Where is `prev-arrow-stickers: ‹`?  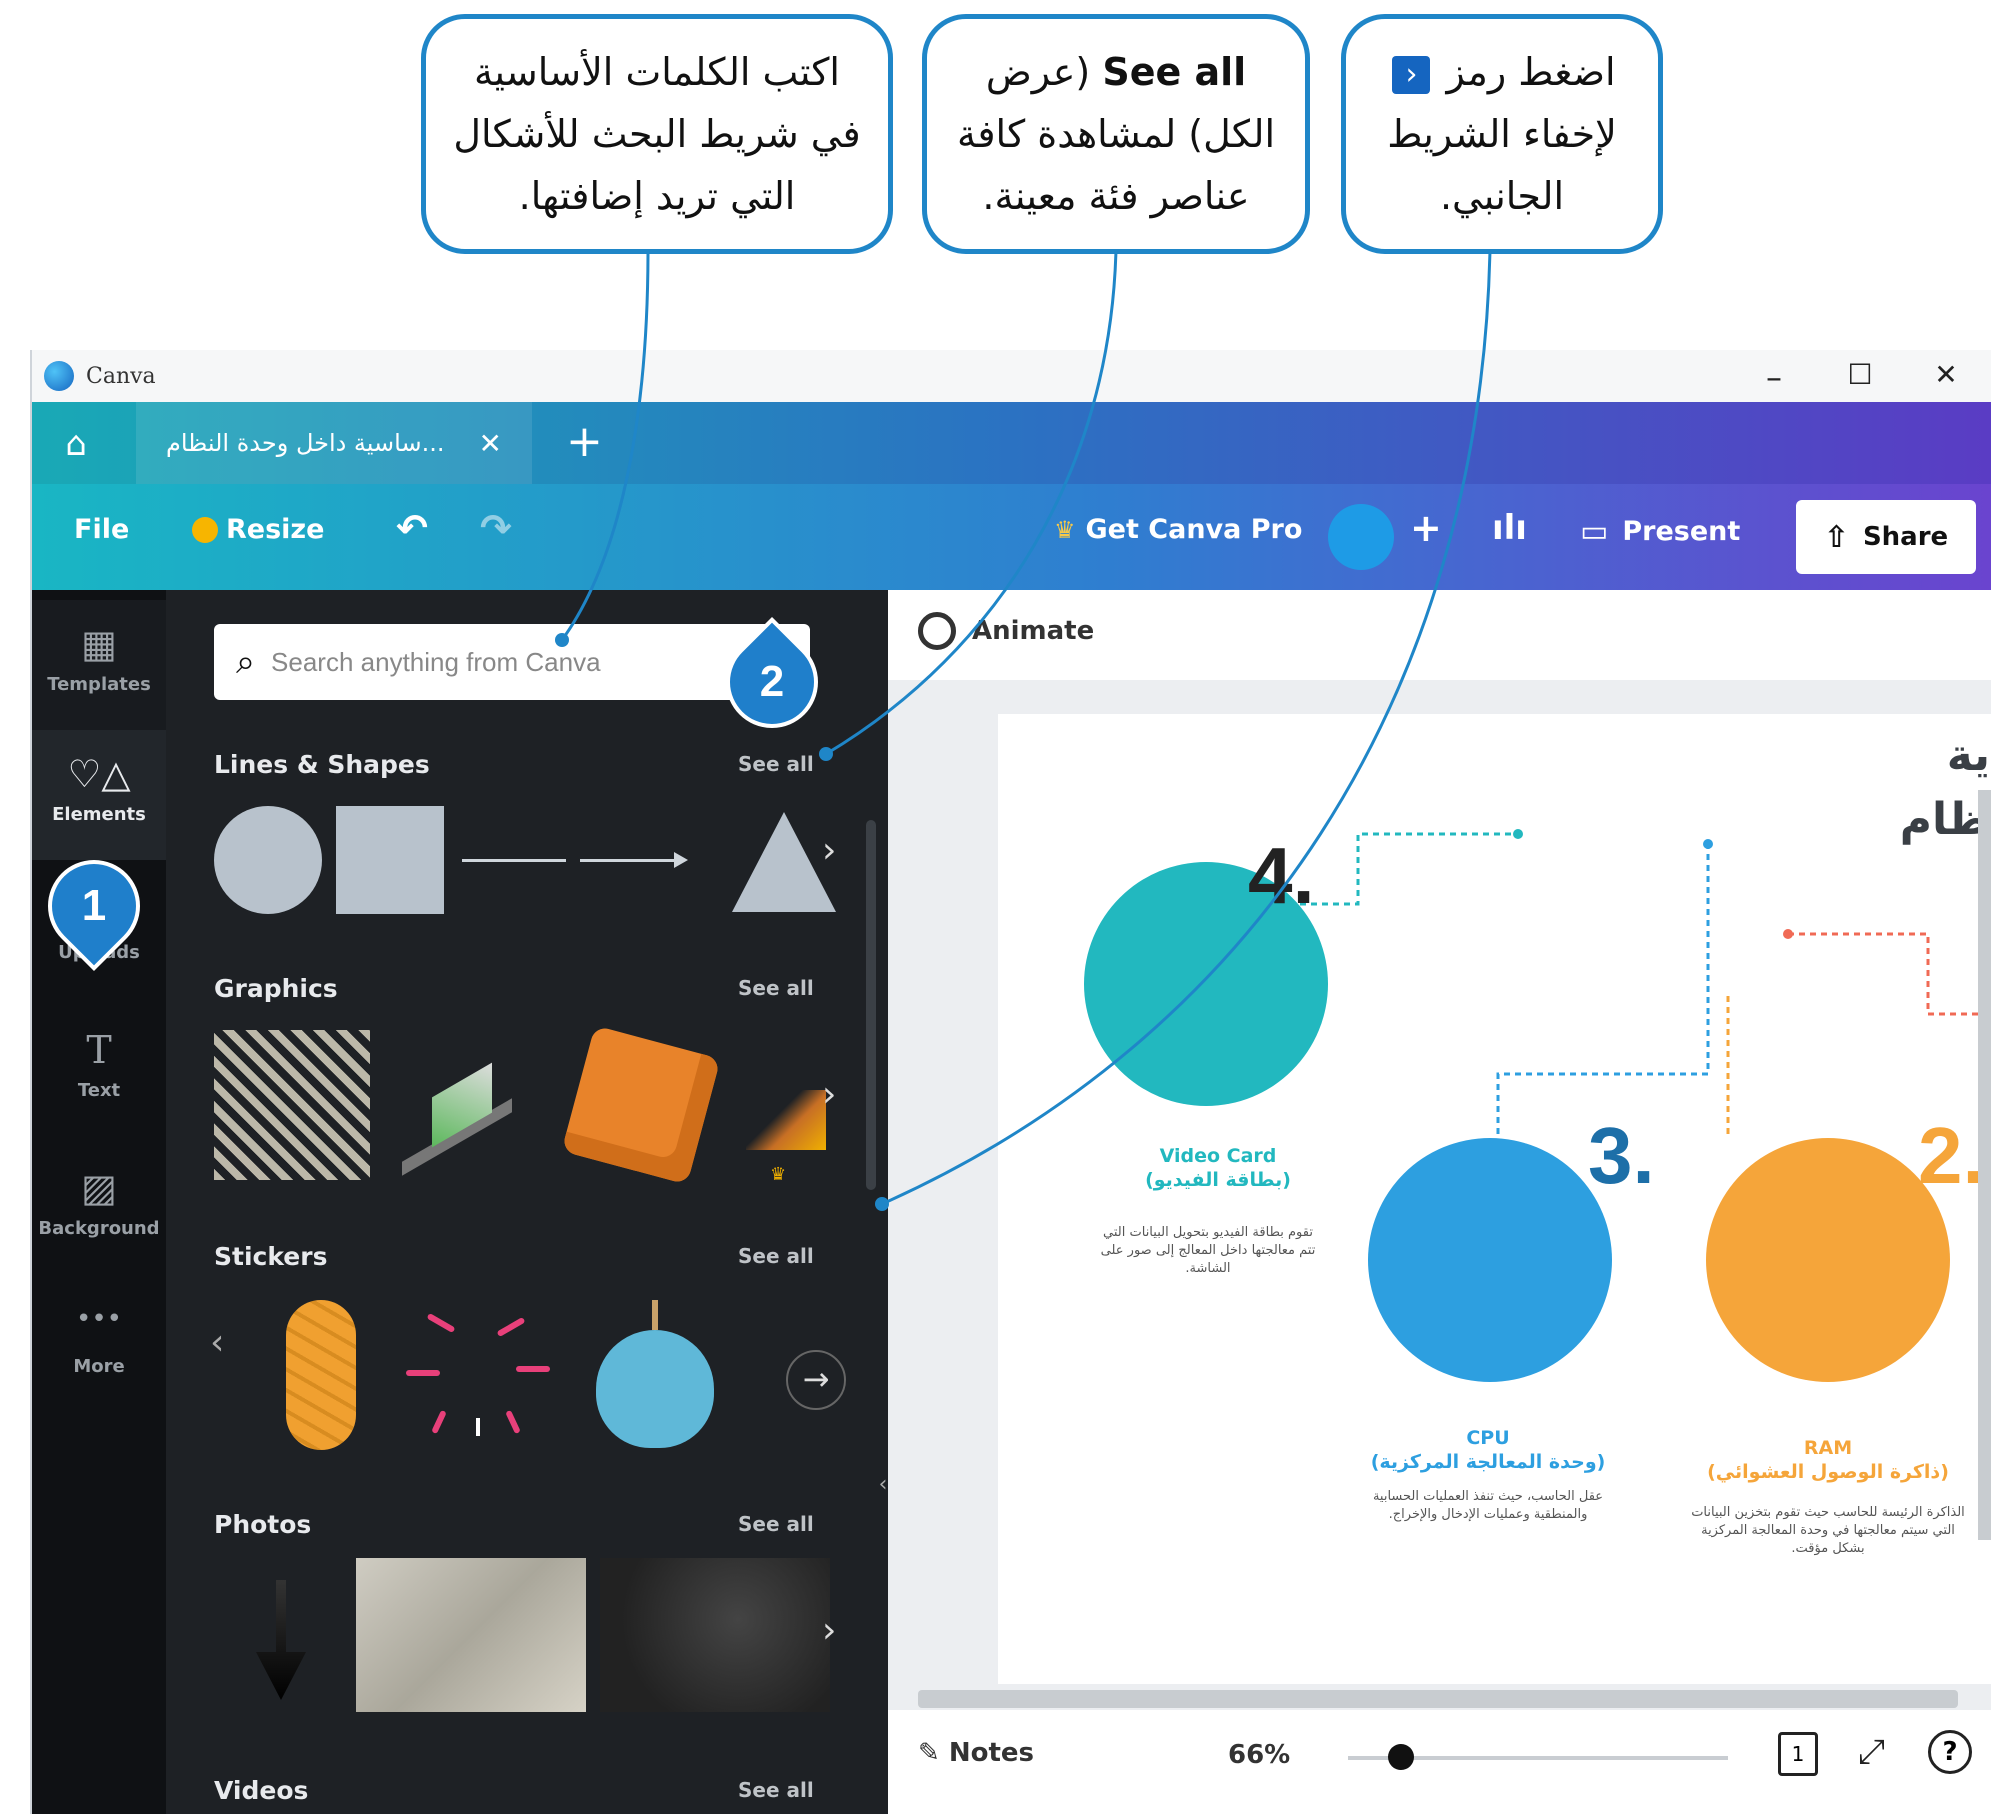 prev-arrow-stickers: ‹ is located at coordinates (217, 1342).